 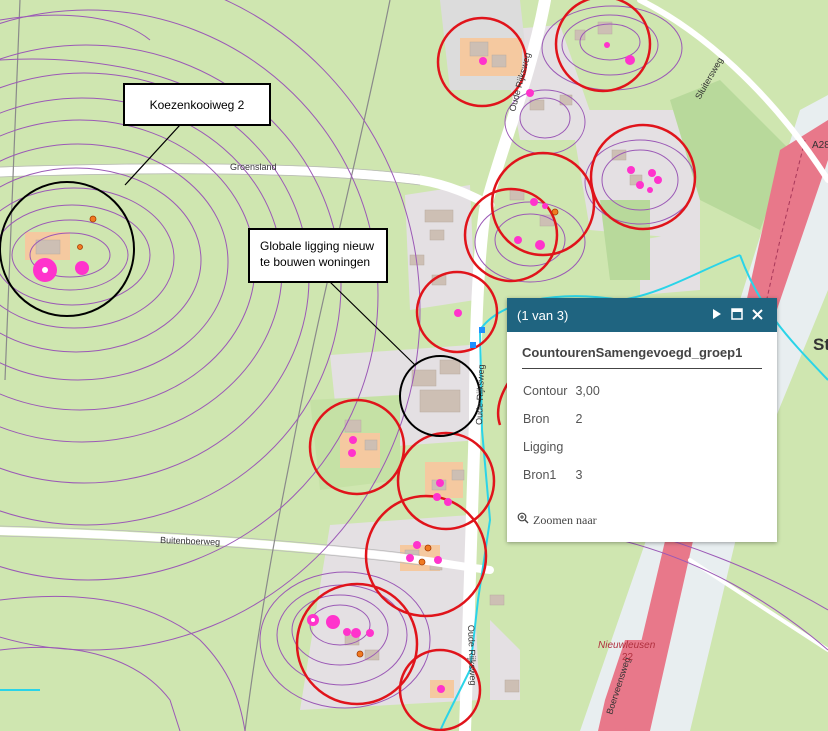 What do you see at coordinates (197, 104) in the screenshot?
I see `callout-koezenkooiweg: Koezenkooiweg 2` at bounding box center [197, 104].